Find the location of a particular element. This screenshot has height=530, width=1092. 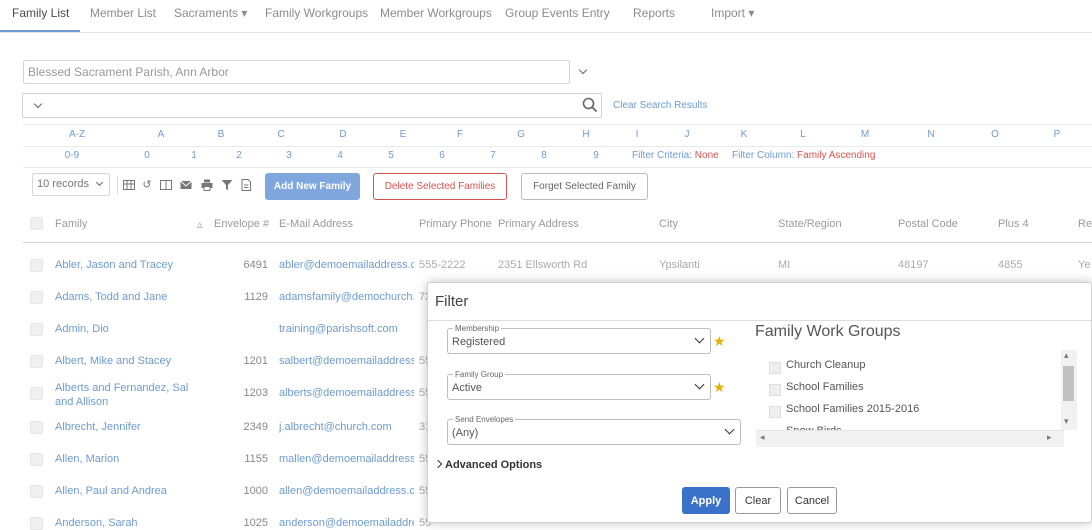

alpha-filter-item: A is located at coordinates (161, 134).